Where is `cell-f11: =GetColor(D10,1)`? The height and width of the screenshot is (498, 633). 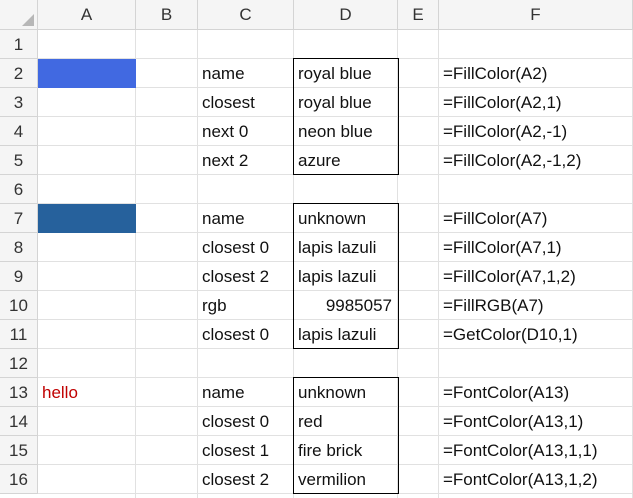
cell-f11: =GetColor(D10,1) is located at coordinates (536, 334).